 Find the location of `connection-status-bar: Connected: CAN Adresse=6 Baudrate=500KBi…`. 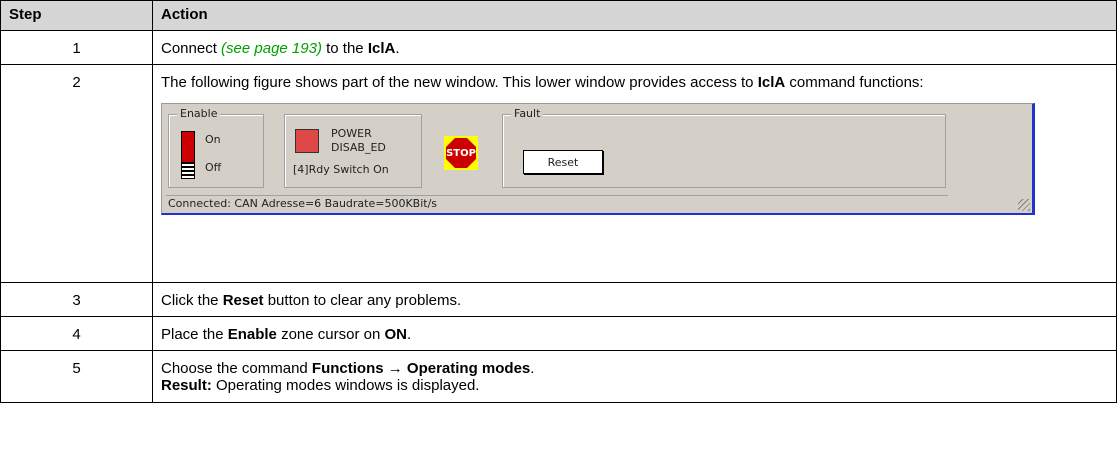

connection-status-bar: Connected: CAN Adresse=6 Baudrate=500KBi… is located at coordinates (557, 203).